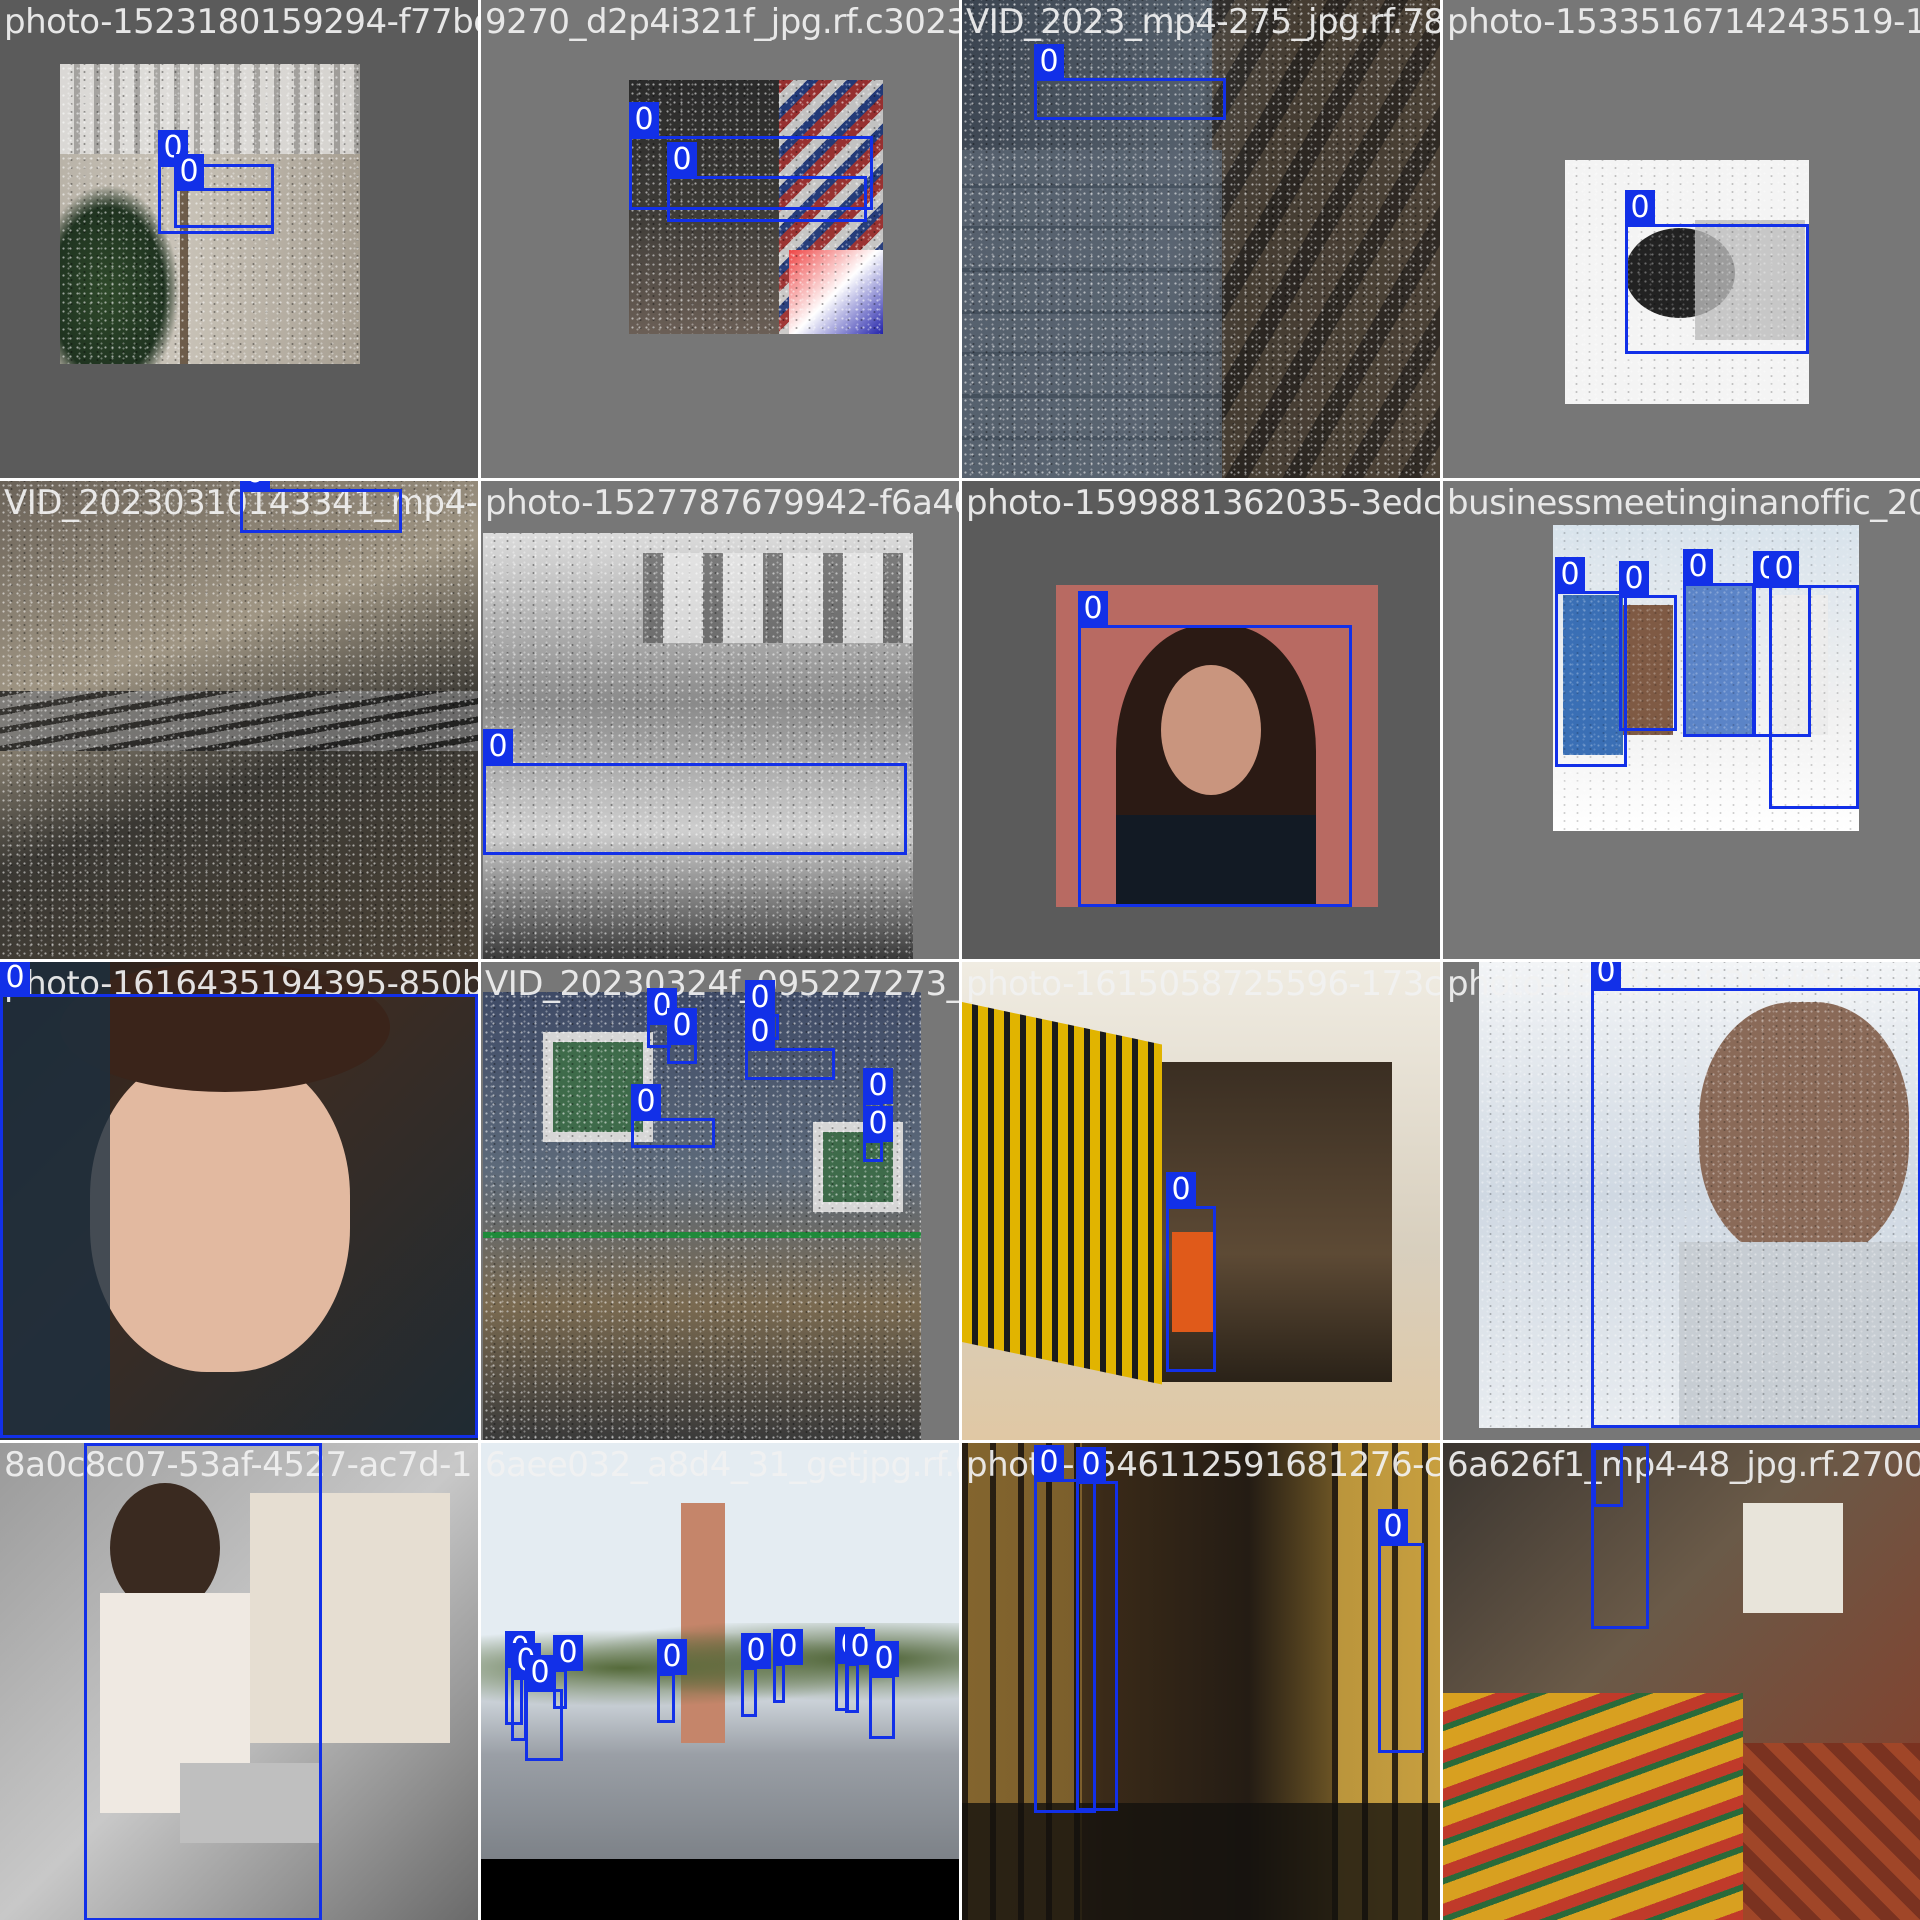 This screenshot has width=1920, height=1920. I want to click on photo-kitchen-table, so click(1681, 1681).